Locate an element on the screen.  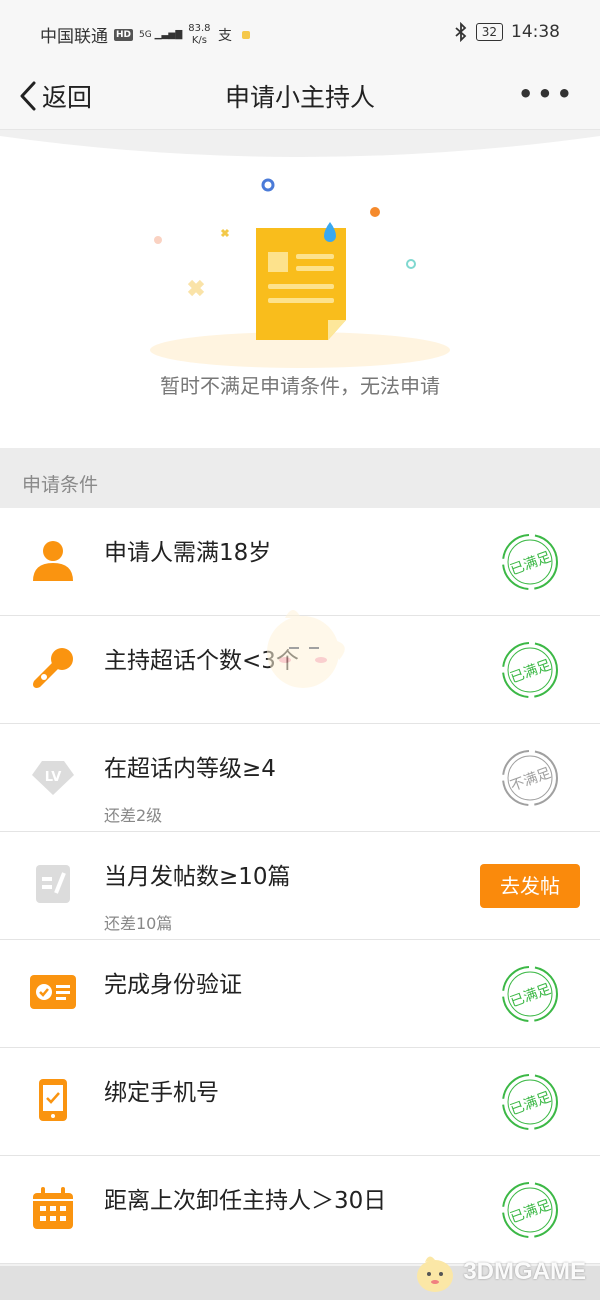
status-message: 暂时不满足申请条件，无法申请 is located at coordinates (300, 386).